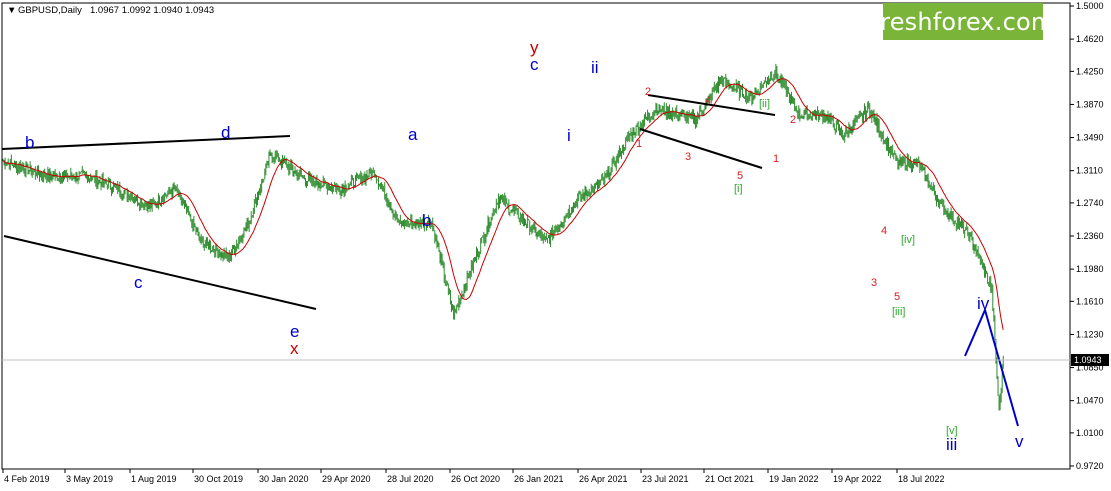 Image resolution: width=1111 pixels, height=491 pixels. I want to click on x-tick-label: 23 Jul 2021, so click(665, 479).